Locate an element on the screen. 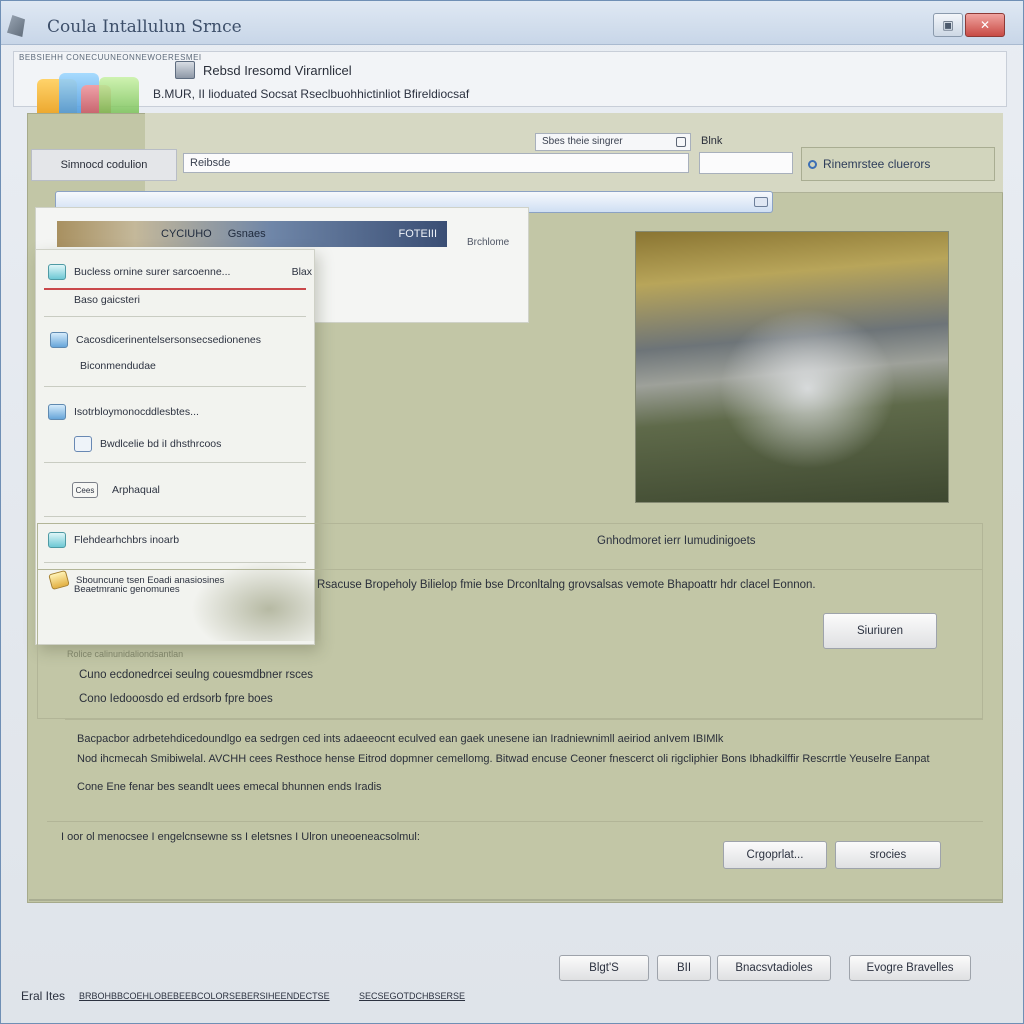 The height and width of the screenshot is (1024, 1024). close-icon: ✕ is located at coordinates (985, 25).